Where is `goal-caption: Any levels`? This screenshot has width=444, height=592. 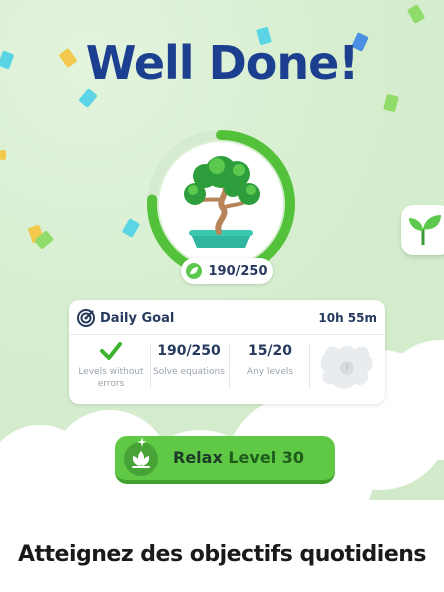 goal-caption: Any levels is located at coordinates (270, 372).